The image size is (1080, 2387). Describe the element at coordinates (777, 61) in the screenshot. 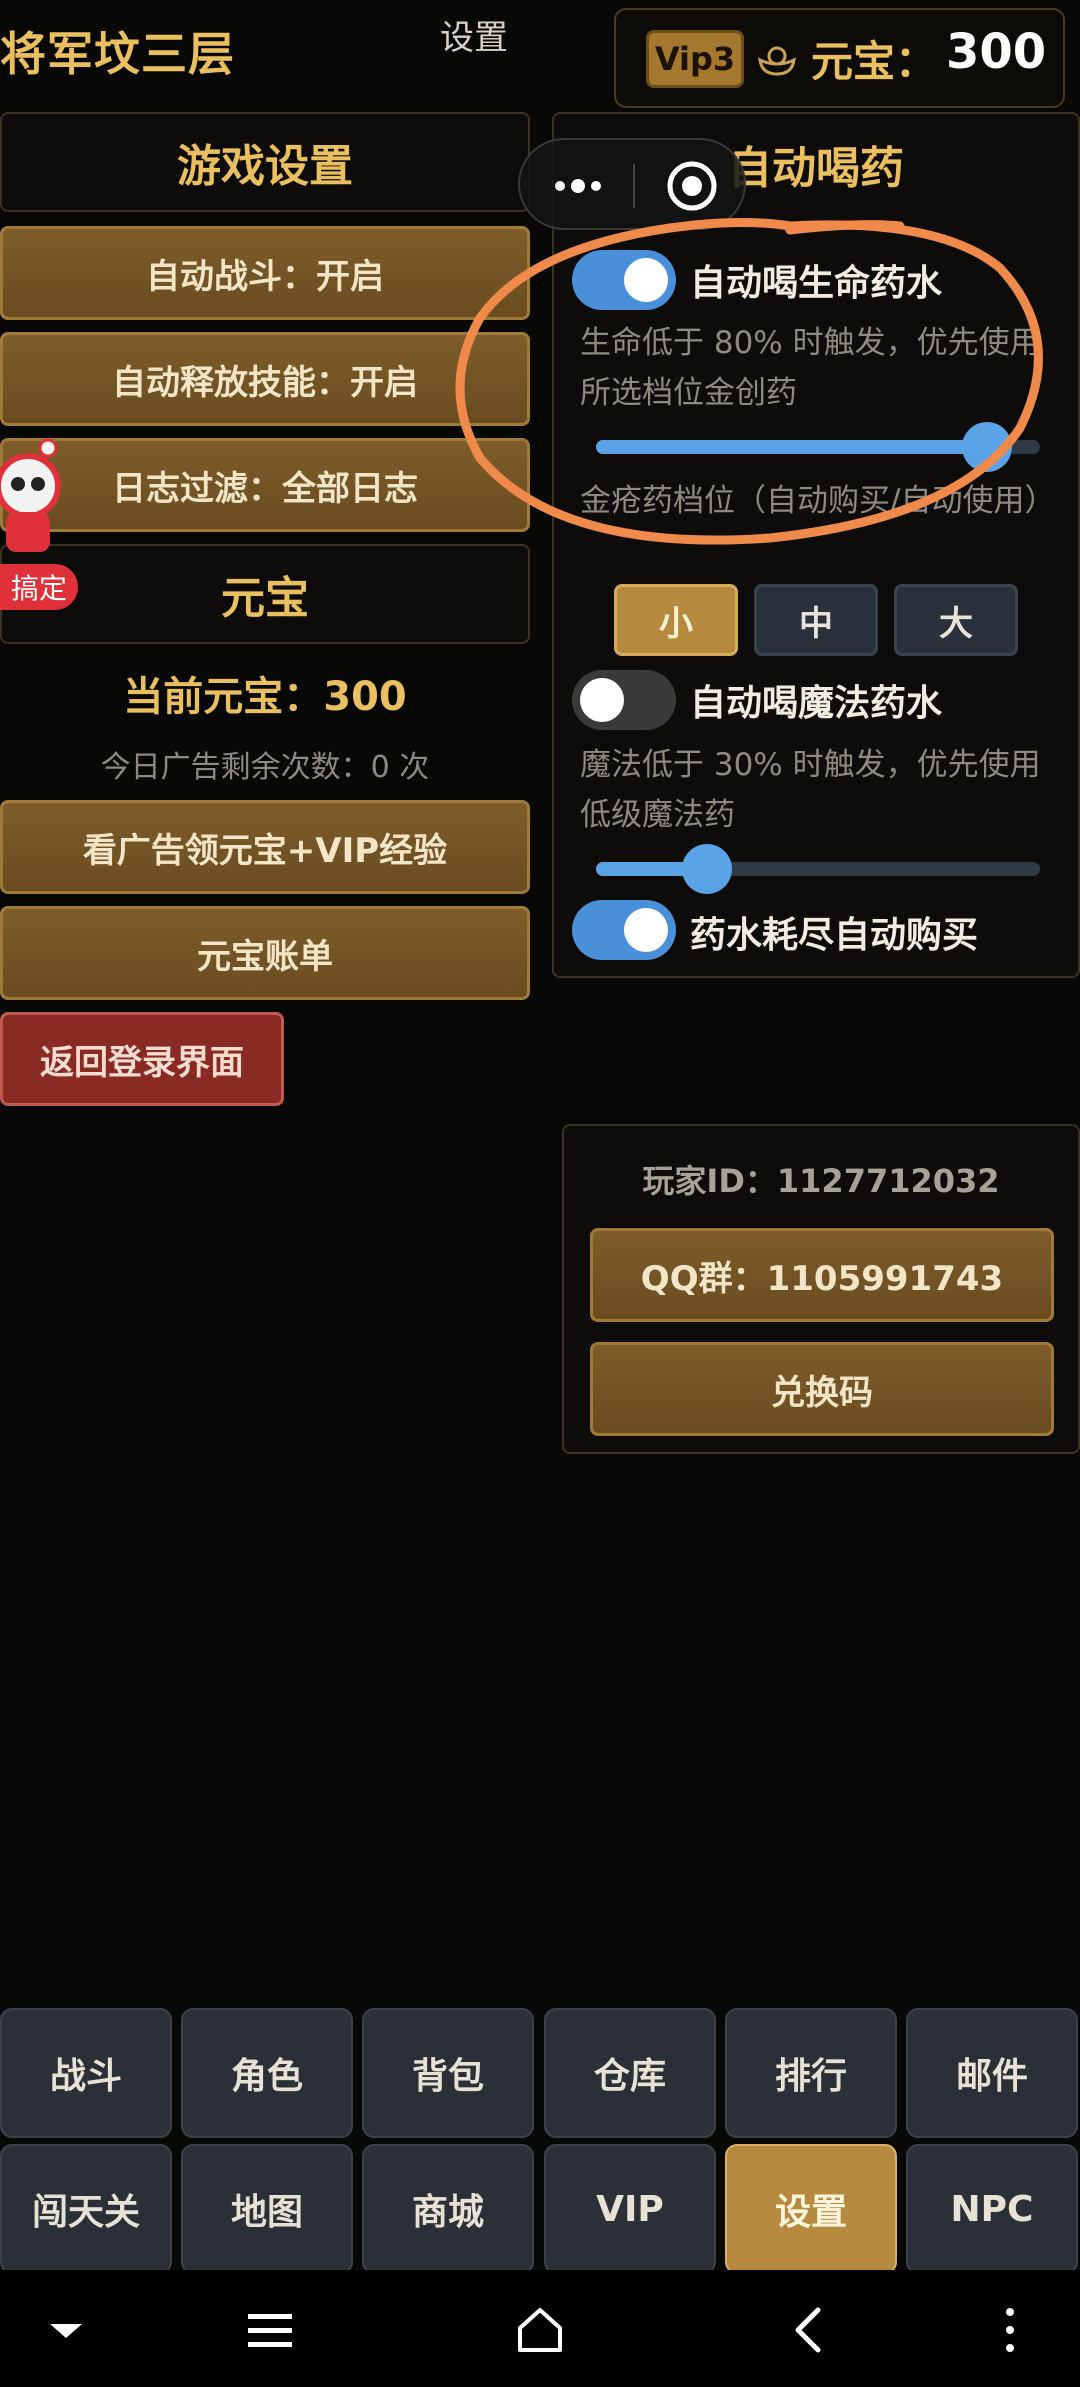

I see `ingot-icon` at that location.